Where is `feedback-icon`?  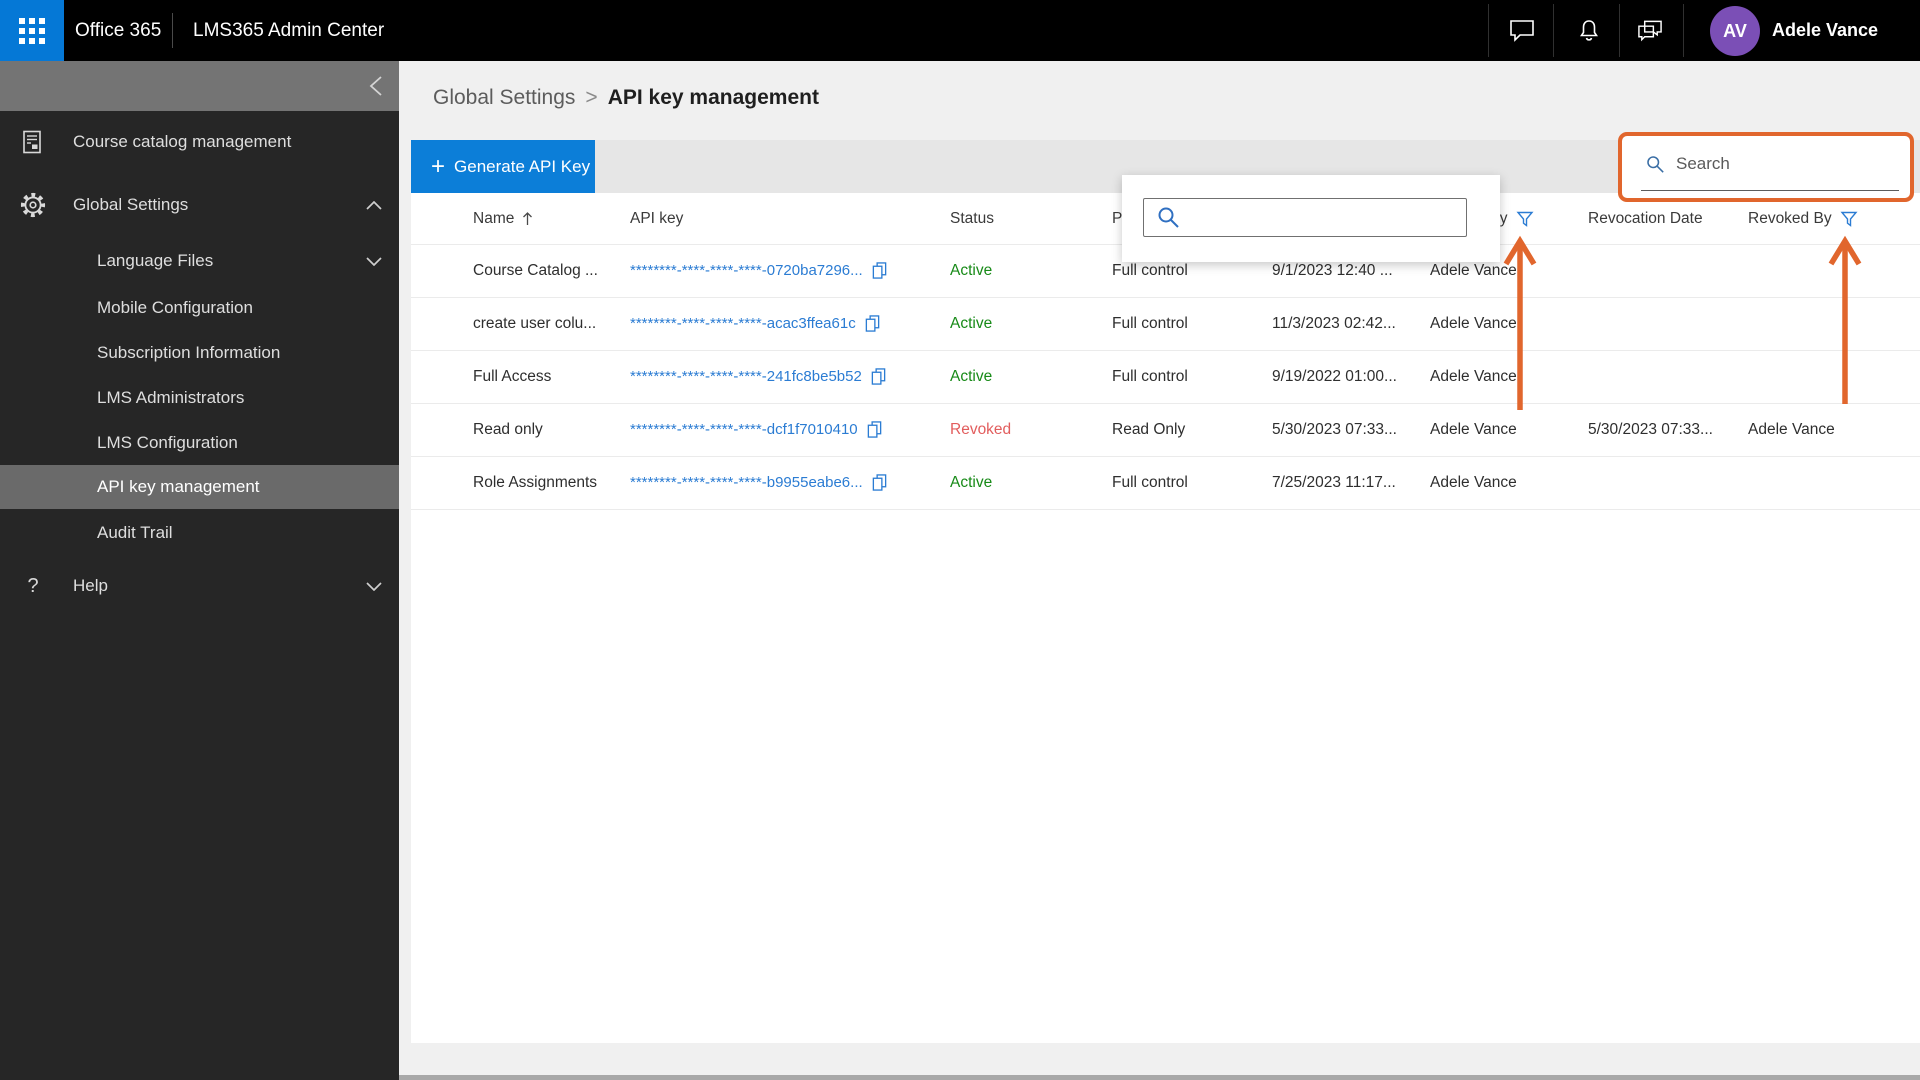 feedback-icon is located at coordinates (1650, 30).